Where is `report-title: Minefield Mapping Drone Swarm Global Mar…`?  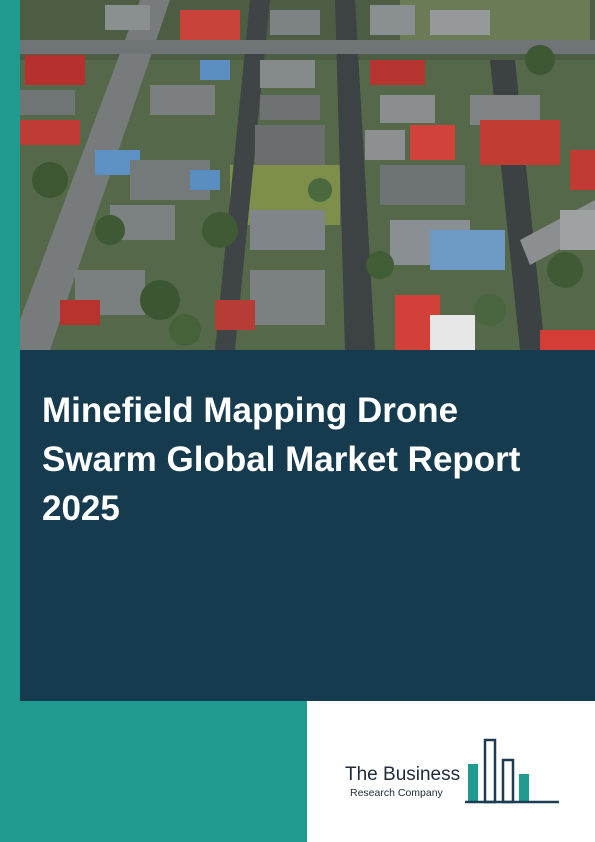 report-title: Minefield Mapping Drone Swarm Global Mar… is located at coordinates (281, 459).